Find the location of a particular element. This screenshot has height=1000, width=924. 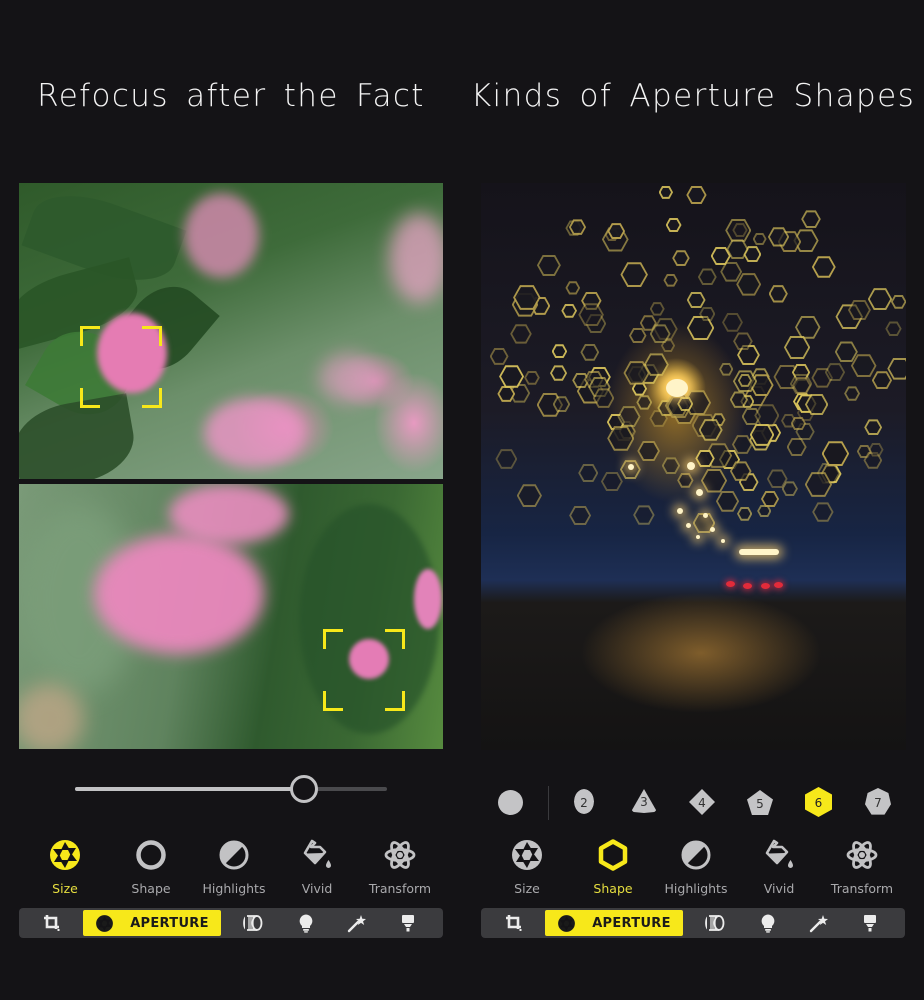

shape-option-5: 5 is located at coordinates (760, 802).